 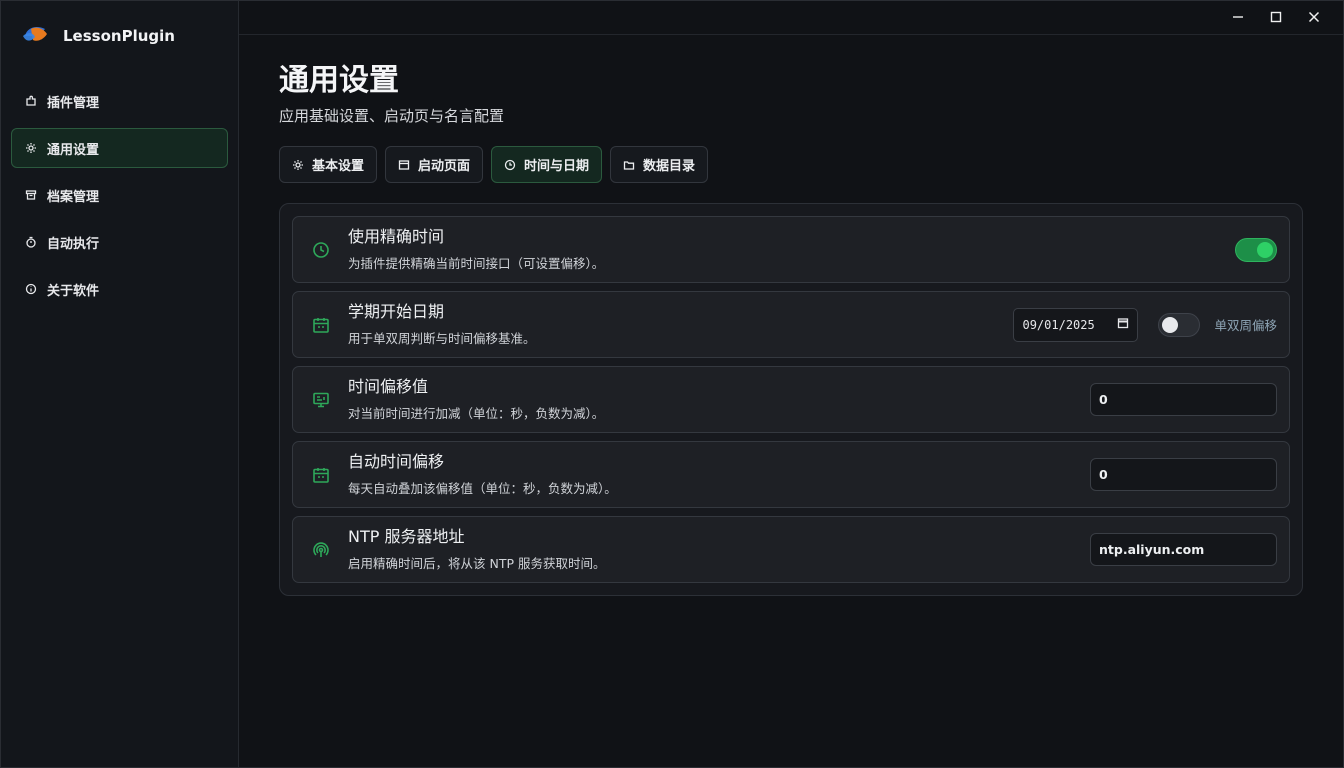 I want to click on close-icon, so click(x=1314, y=17).